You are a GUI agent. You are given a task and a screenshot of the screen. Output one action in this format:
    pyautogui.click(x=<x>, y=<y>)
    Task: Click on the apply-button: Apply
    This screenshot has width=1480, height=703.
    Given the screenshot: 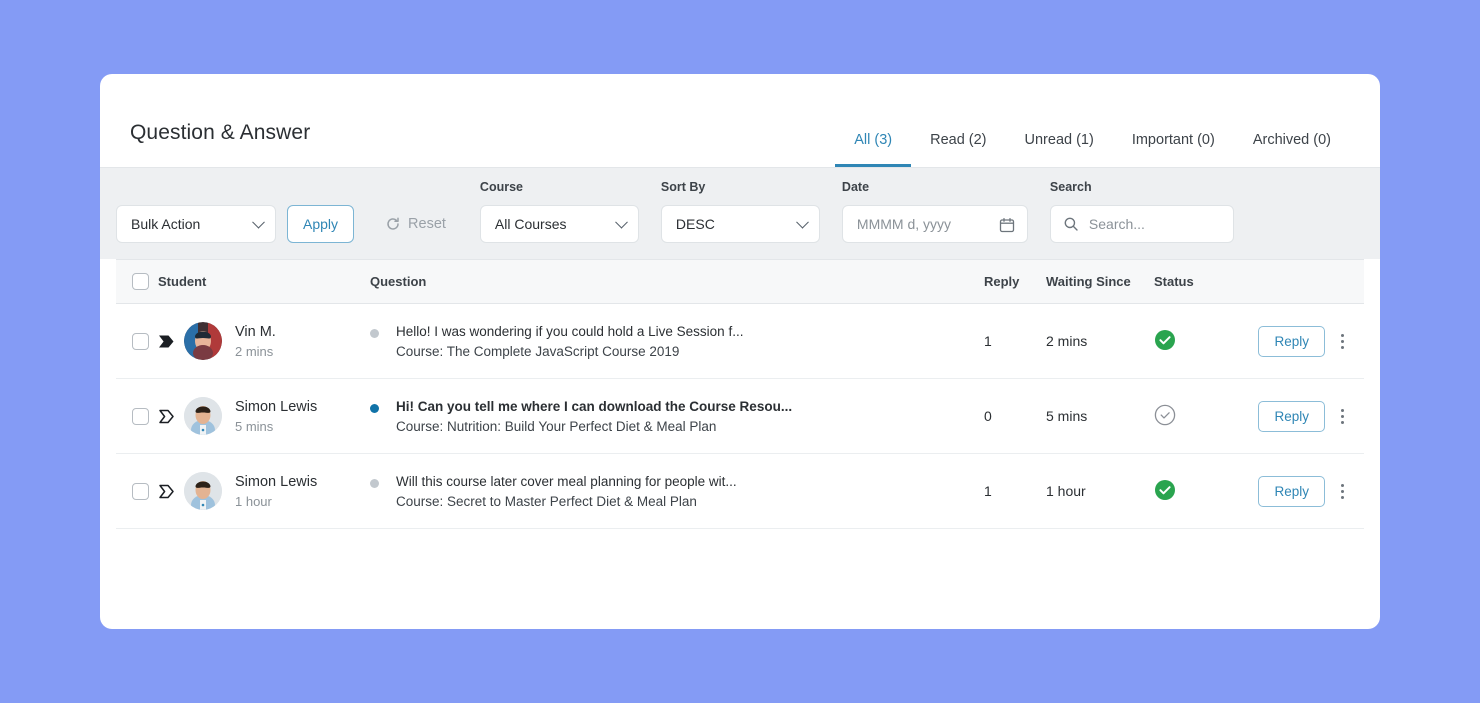 What is the action you would take?
    pyautogui.click(x=321, y=224)
    